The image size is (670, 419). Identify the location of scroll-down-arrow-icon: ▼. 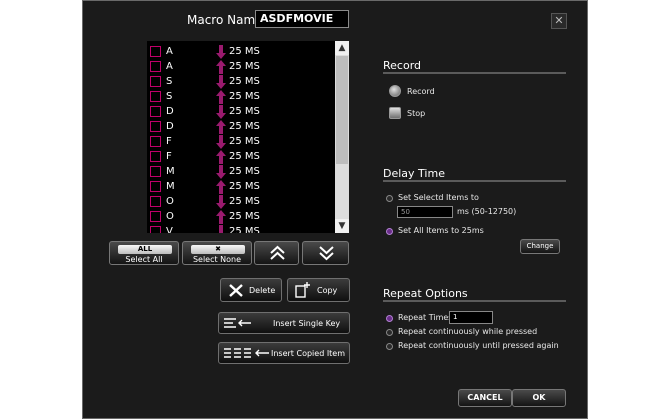
(342, 226).